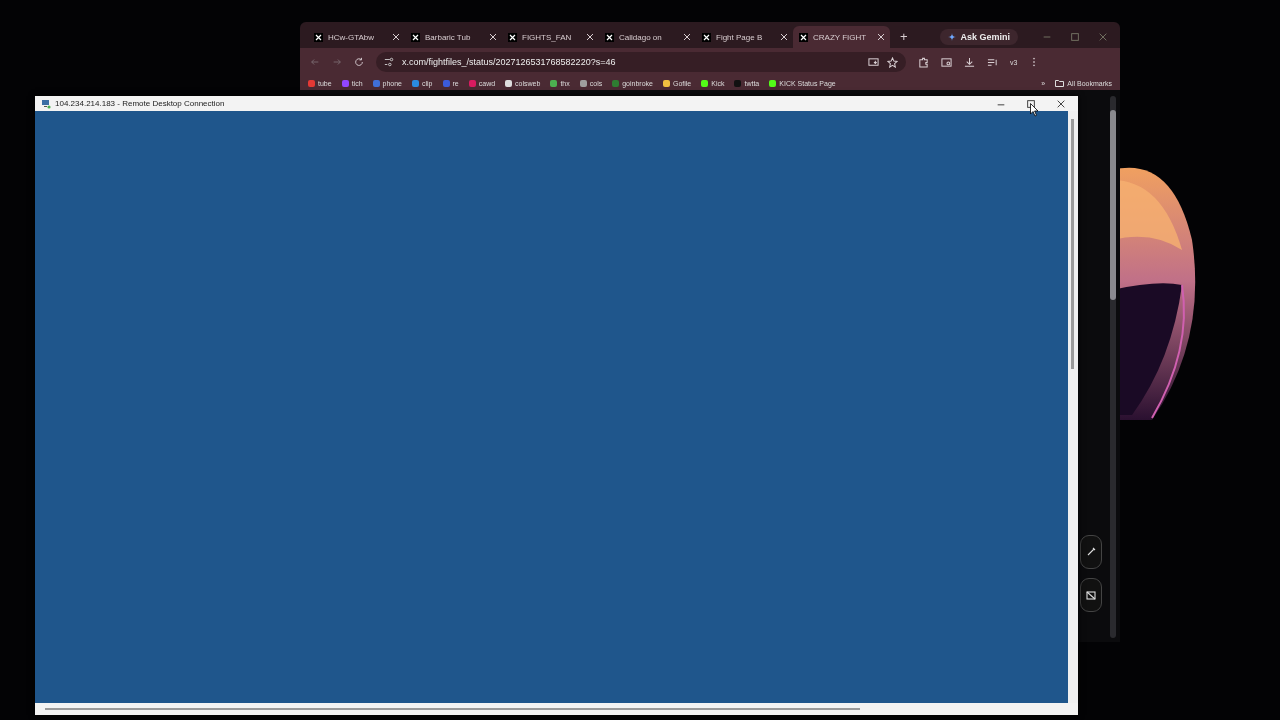 This screenshot has height=720, width=1280. What do you see at coordinates (1113, 367) in the screenshot?
I see `scrollbar` at bounding box center [1113, 367].